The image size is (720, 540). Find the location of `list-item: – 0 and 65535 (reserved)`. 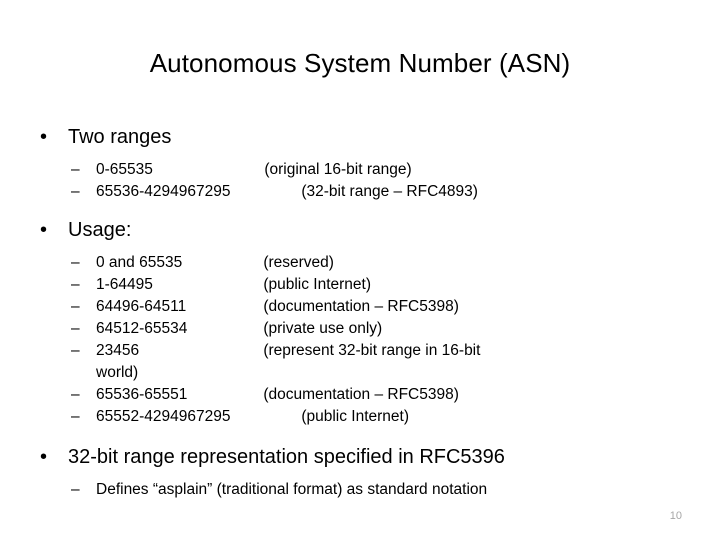

list-item: – 0 and 65535 (reserved) is located at coordinates (360, 263).